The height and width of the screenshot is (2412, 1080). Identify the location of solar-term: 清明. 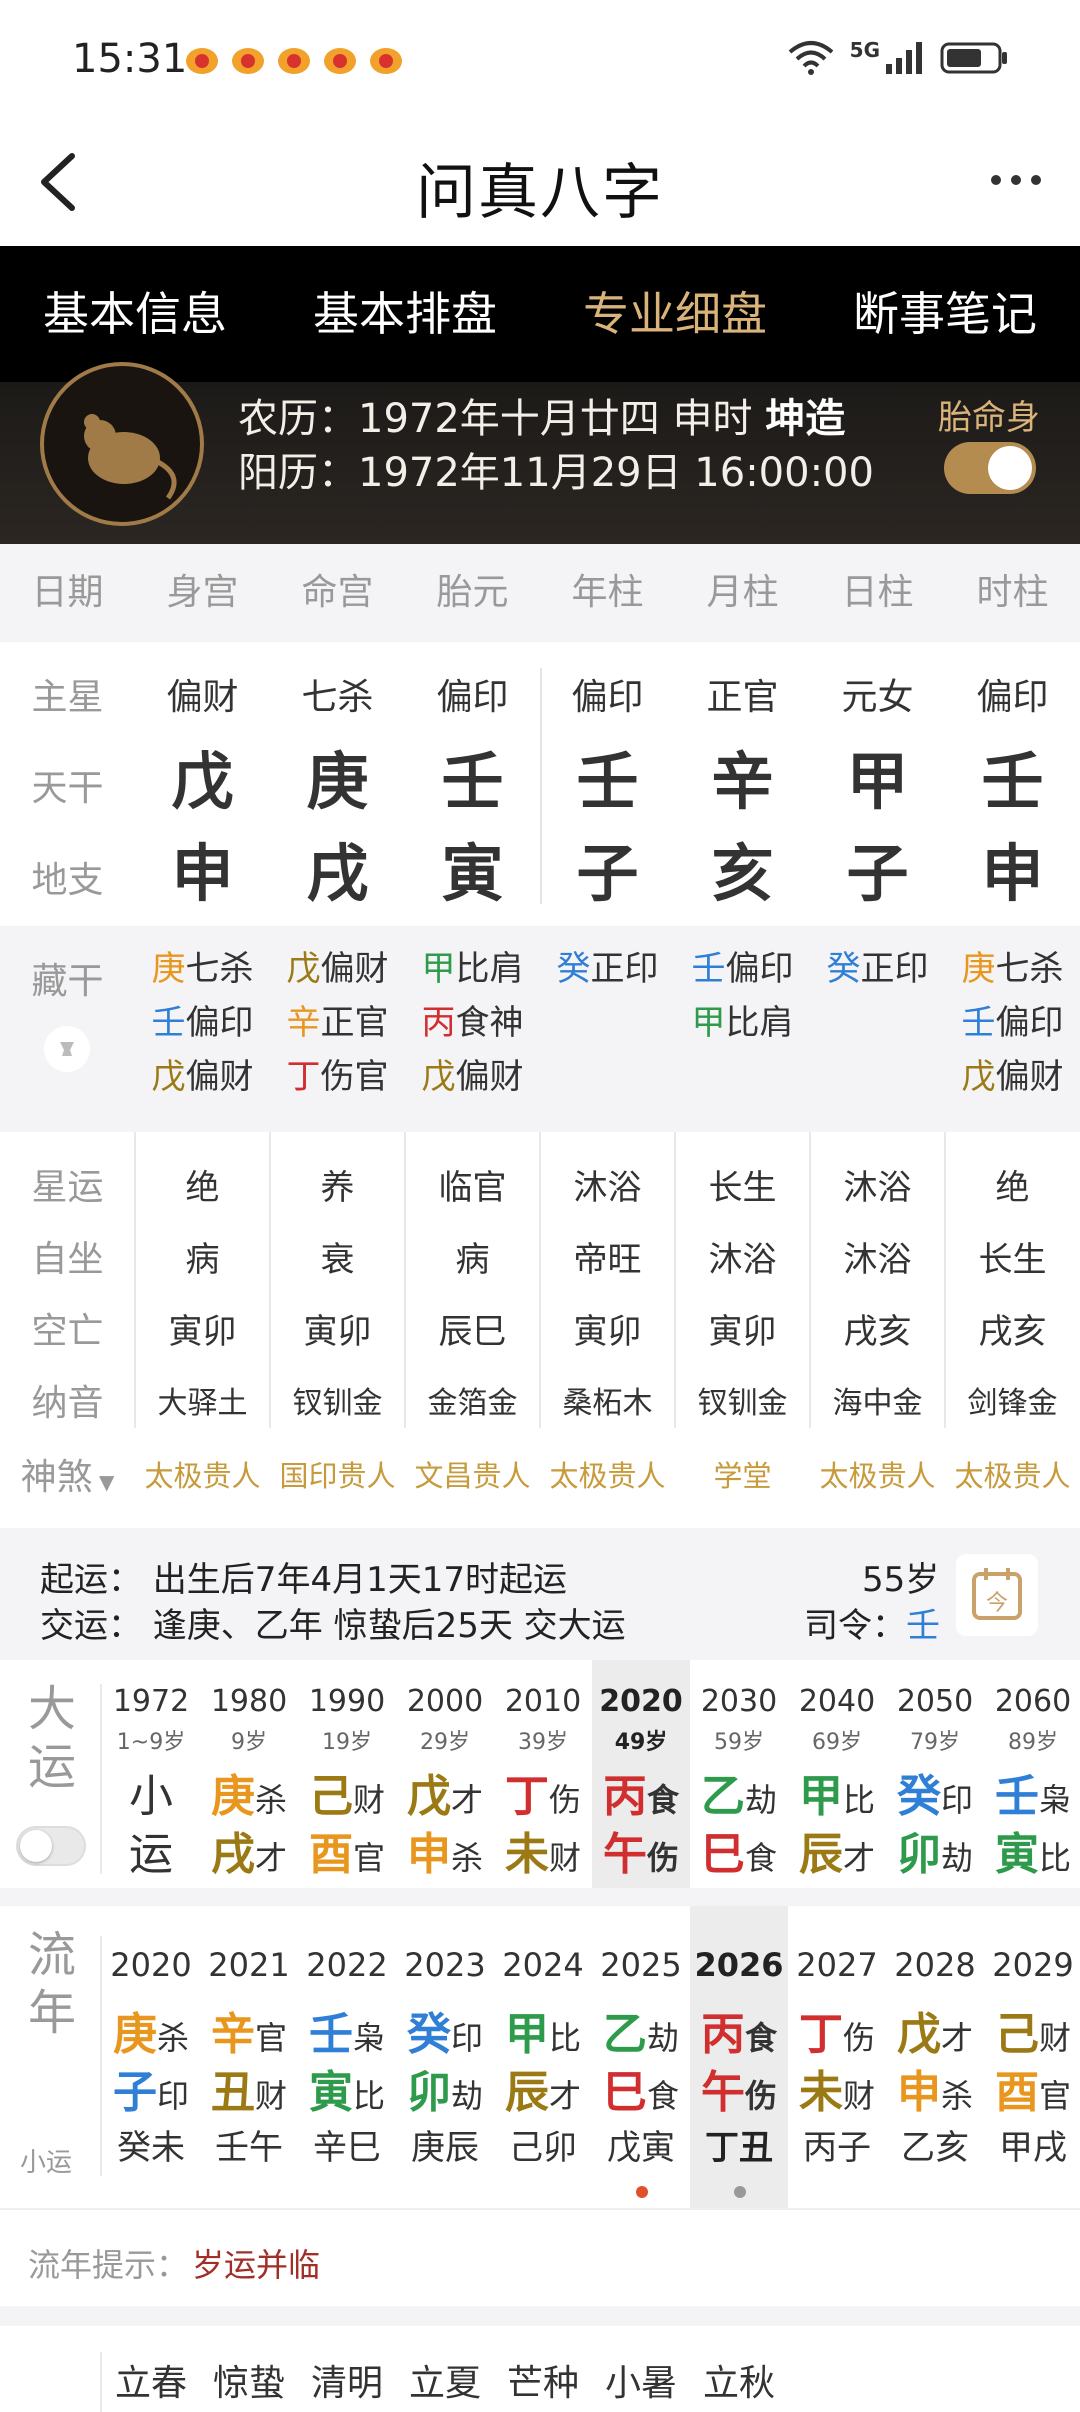
(347, 2380).